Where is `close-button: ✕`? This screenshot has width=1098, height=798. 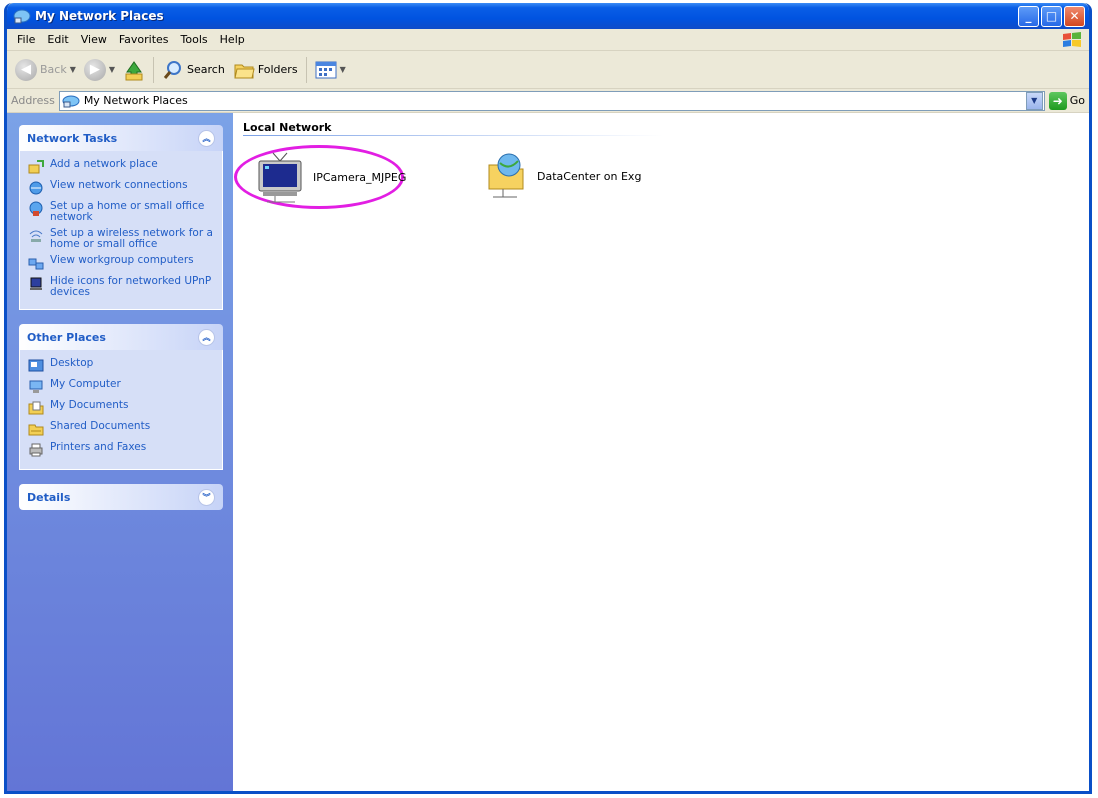
close-button: ✕ is located at coordinates (1074, 16).